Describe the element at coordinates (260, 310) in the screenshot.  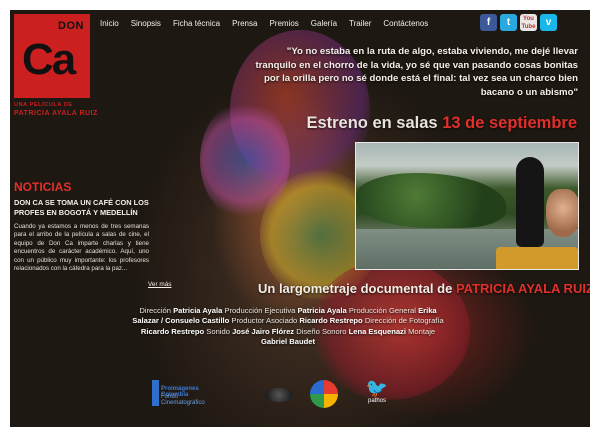
I see `credit-role: Producción Ejecutiva` at that location.